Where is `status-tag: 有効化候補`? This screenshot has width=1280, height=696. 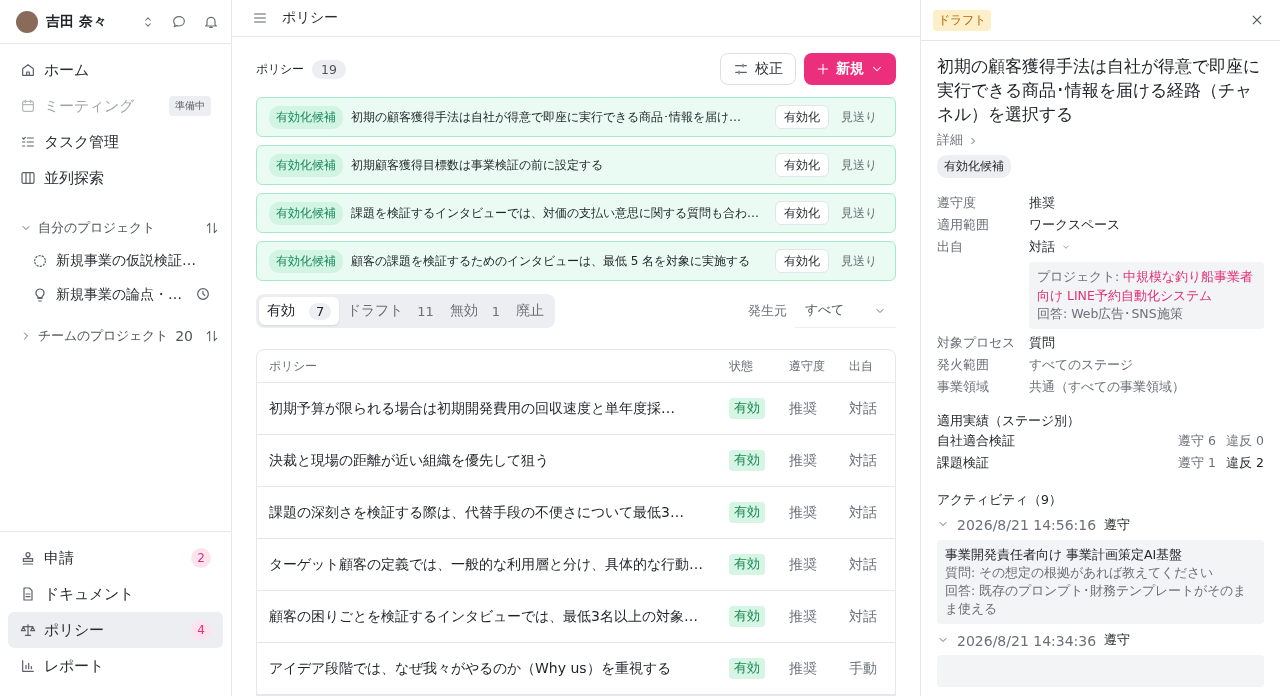 status-tag: 有効化候補 is located at coordinates (974, 167).